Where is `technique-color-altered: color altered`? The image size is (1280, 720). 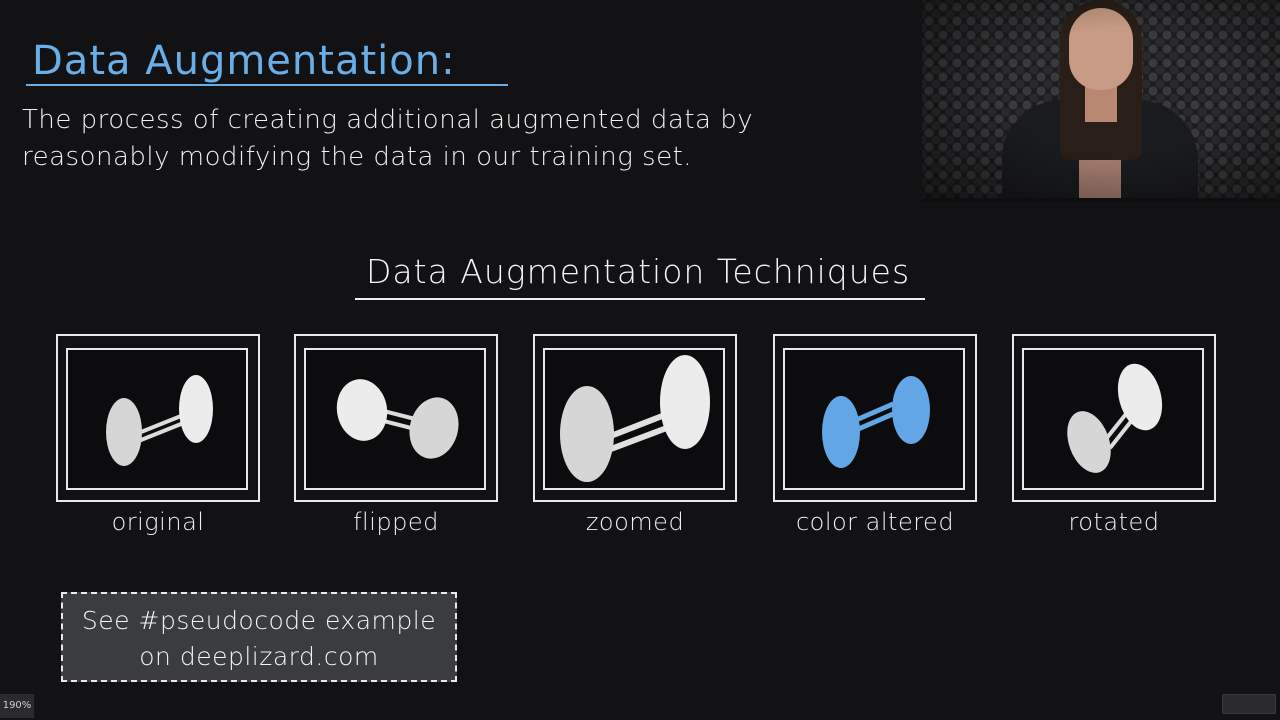
technique-color-altered: color altered is located at coordinates (875, 435).